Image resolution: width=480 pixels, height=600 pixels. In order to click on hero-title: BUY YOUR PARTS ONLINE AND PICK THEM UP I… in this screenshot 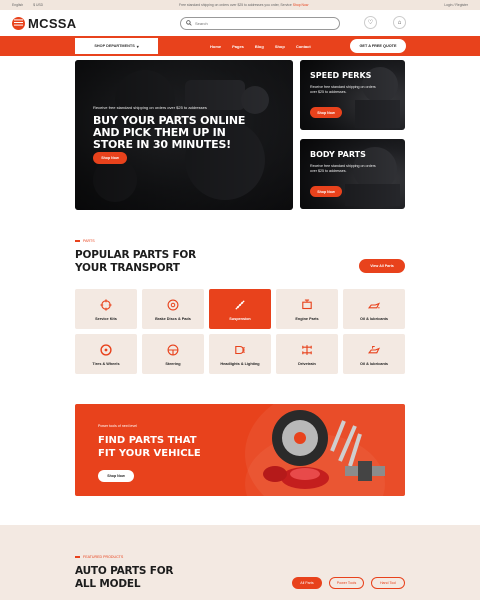, I will do `click(169, 132)`.